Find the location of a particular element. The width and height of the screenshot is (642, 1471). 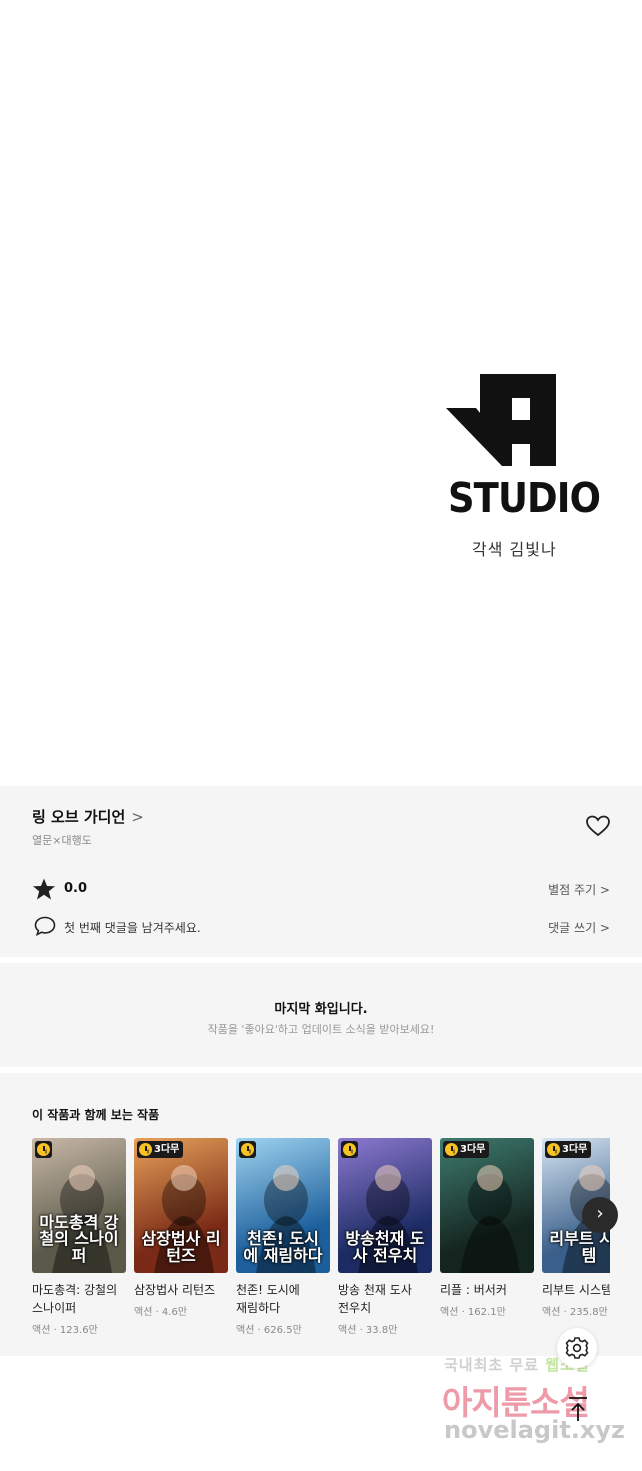

cover-thumbnail: 3다무 is located at coordinates (487, 1205).